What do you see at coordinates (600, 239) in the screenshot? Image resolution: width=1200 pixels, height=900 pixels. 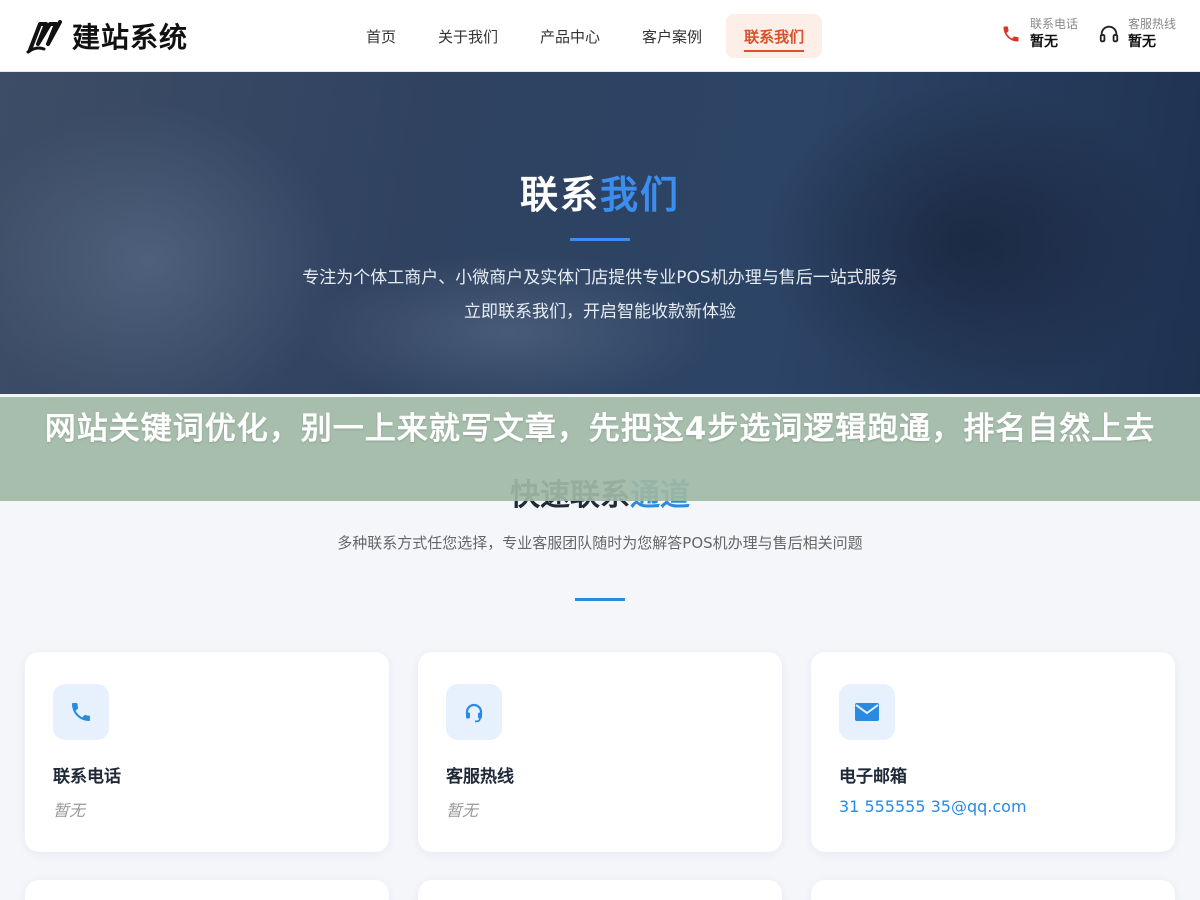 I see `hero-divider` at bounding box center [600, 239].